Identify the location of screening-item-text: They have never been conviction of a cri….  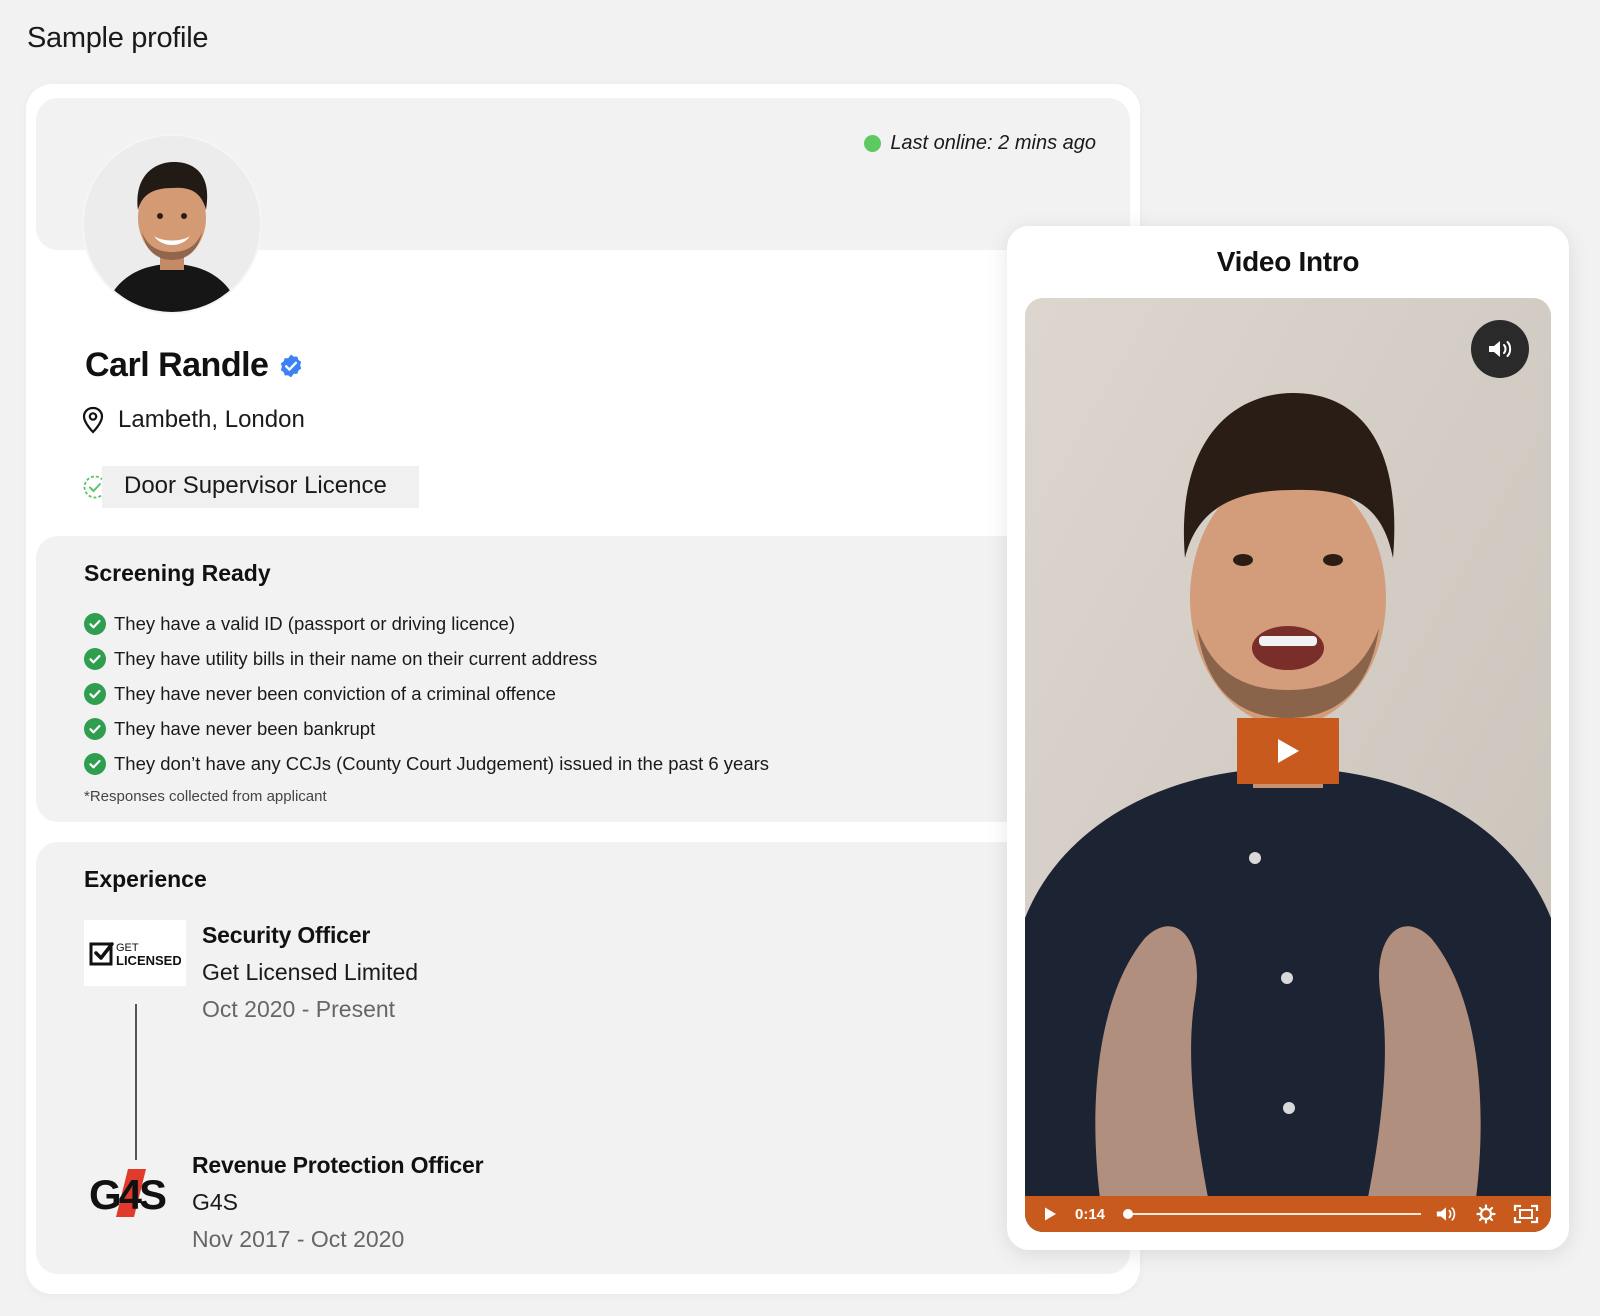
(335, 693).